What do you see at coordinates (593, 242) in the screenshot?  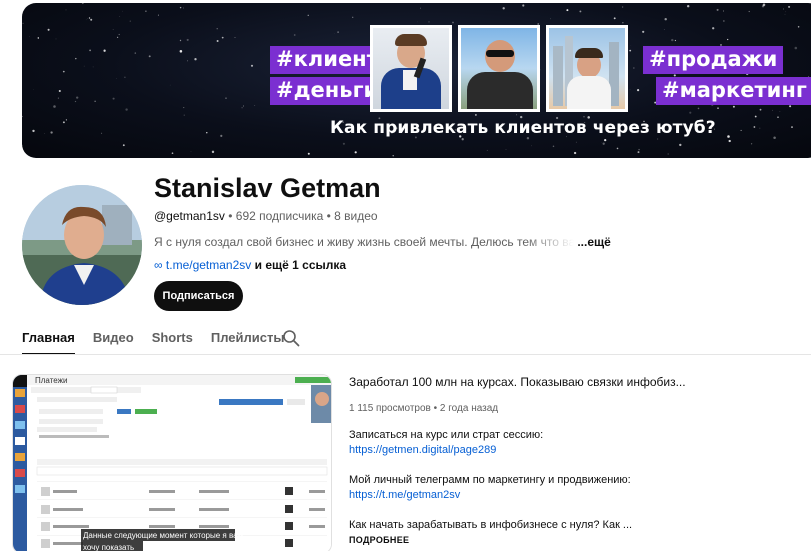 I see `description-more-link: ...ещё` at bounding box center [593, 242].